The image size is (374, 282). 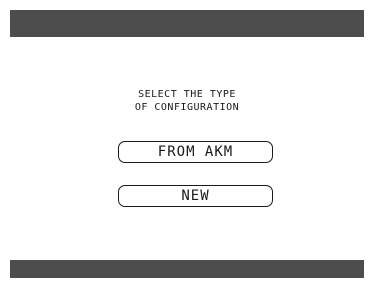 What do you see at coordinates (195, 152) in the screenshot?
I see `from-akm-button: FROM AKM` at bounding box center [195, 152].